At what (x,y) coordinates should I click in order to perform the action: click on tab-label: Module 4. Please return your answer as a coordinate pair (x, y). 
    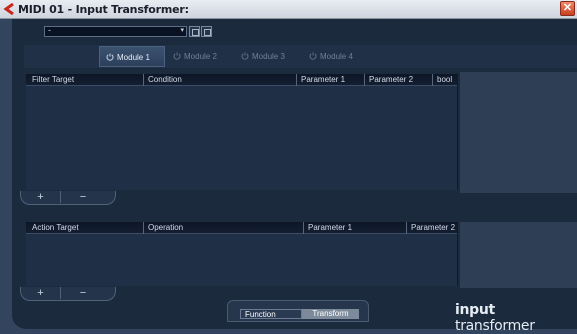
    Looking at the image, I should click on (336, 56).